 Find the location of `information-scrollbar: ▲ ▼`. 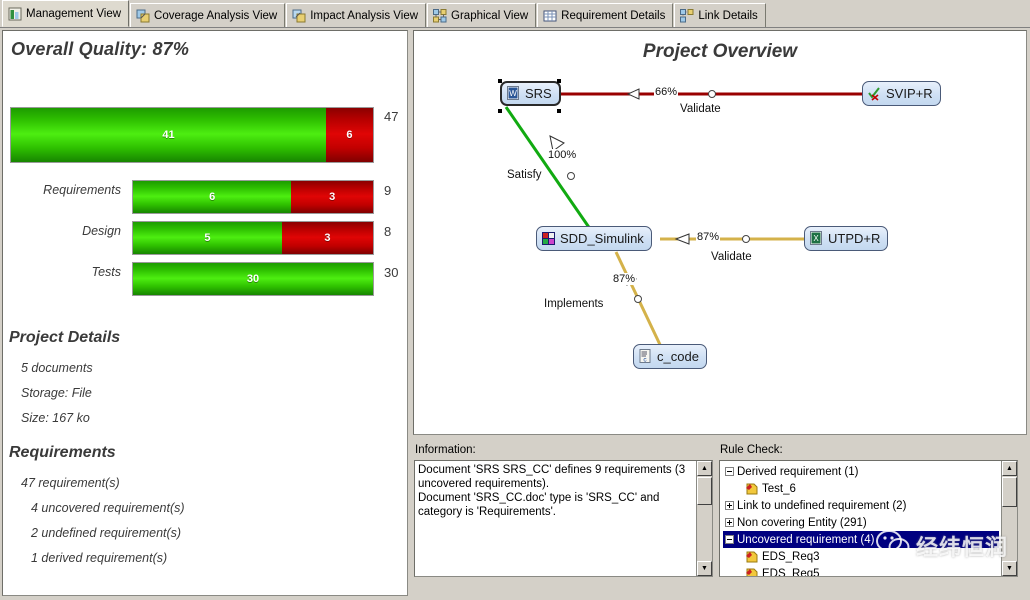

information-scrollbar: ▲ ▼ is located at coordinates (704, 518).